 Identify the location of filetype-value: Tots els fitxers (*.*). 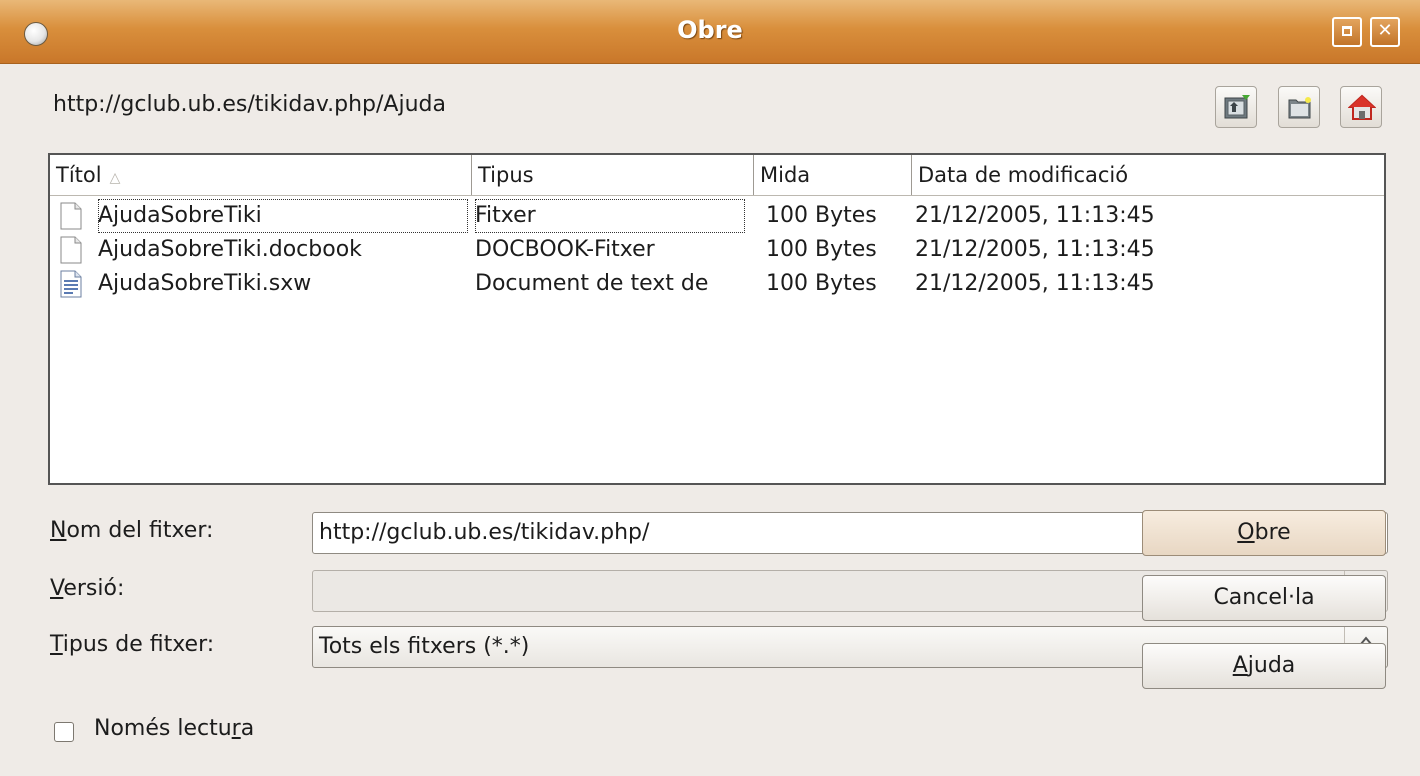
(424, 646).